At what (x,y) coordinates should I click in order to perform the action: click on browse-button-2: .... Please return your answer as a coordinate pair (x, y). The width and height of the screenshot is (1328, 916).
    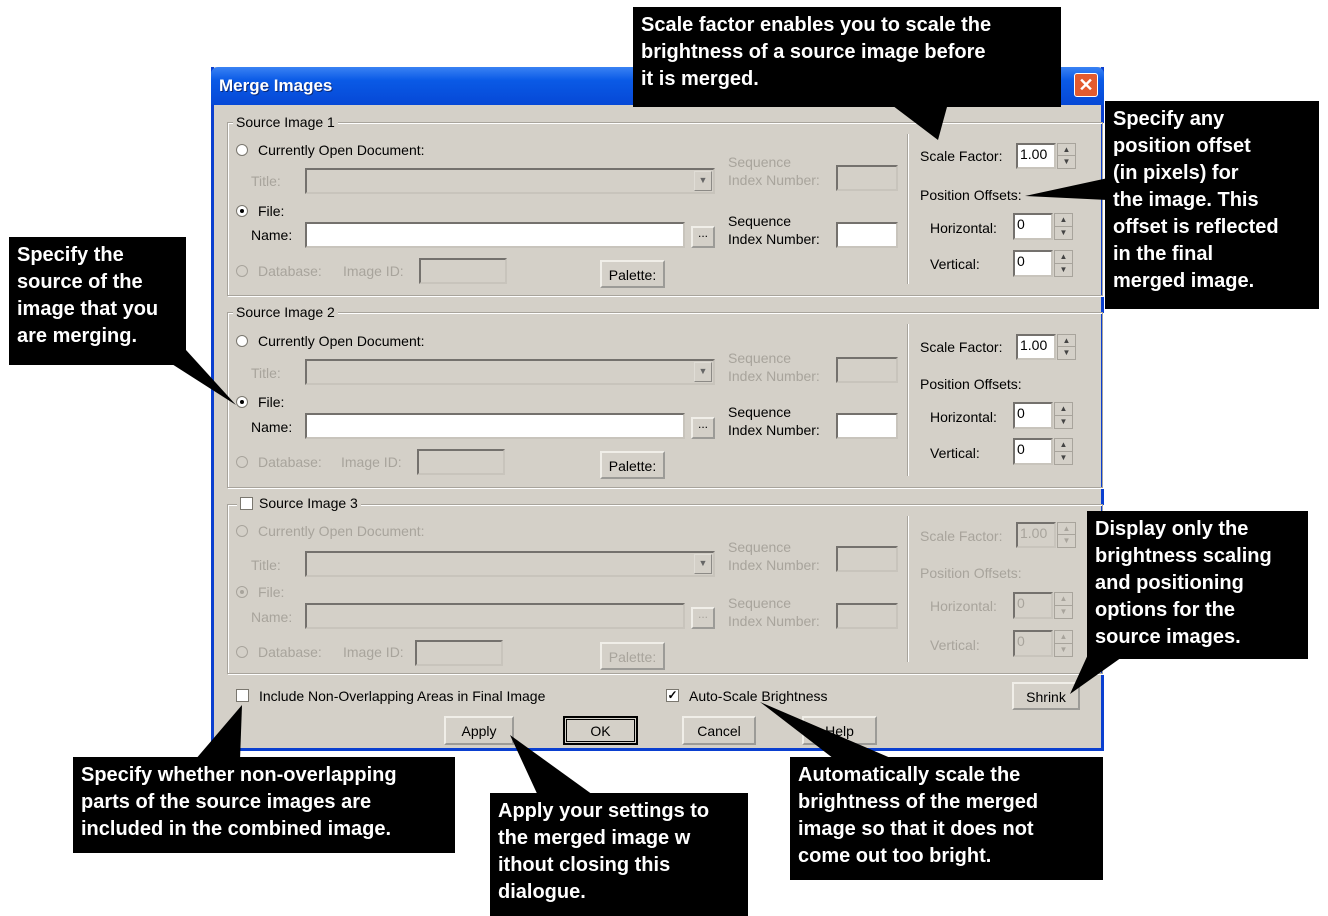
    Looking at the image, I should click on (703, 428).